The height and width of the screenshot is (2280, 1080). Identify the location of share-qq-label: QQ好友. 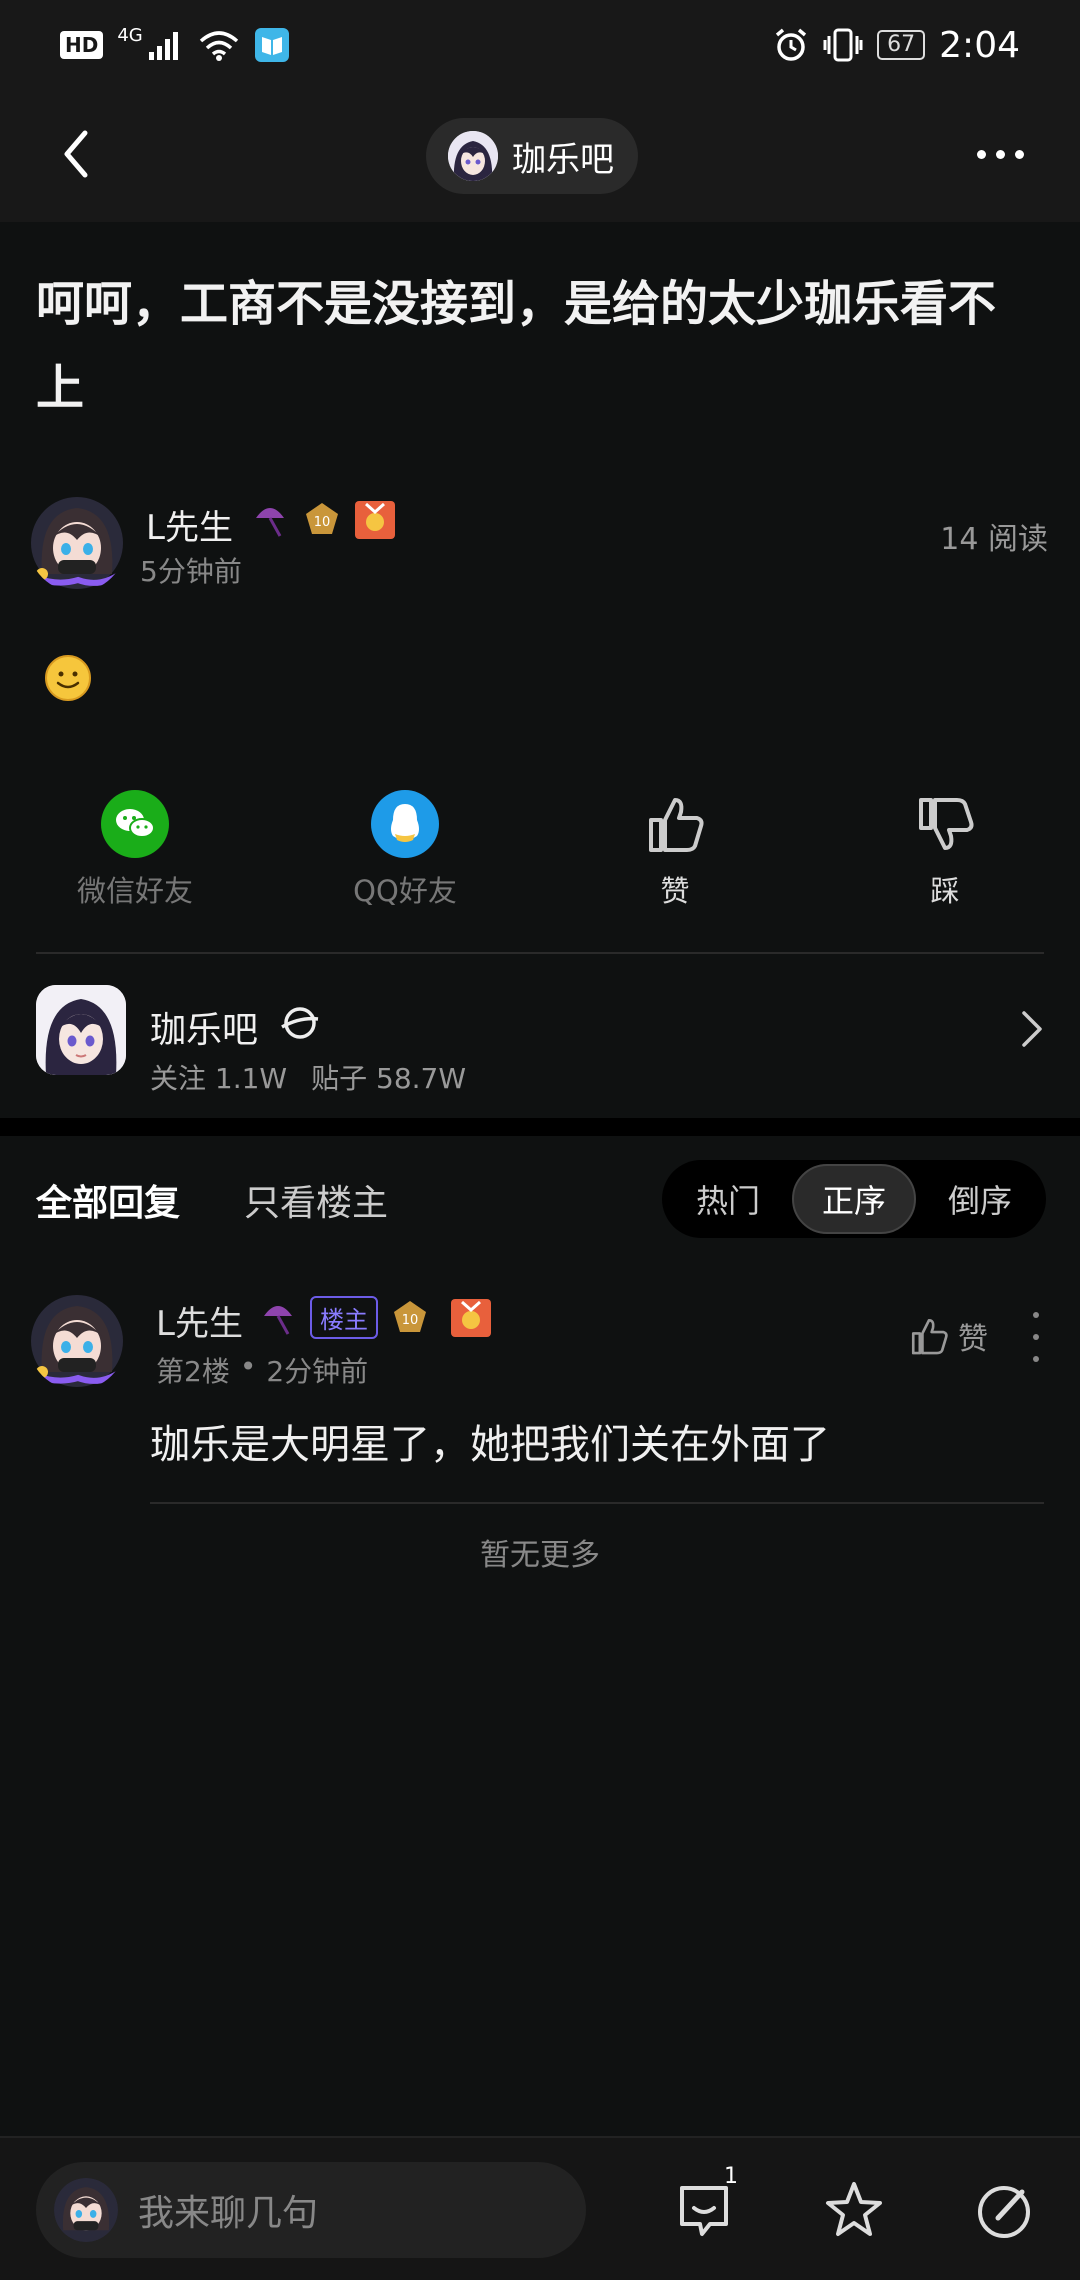
(405, 891).